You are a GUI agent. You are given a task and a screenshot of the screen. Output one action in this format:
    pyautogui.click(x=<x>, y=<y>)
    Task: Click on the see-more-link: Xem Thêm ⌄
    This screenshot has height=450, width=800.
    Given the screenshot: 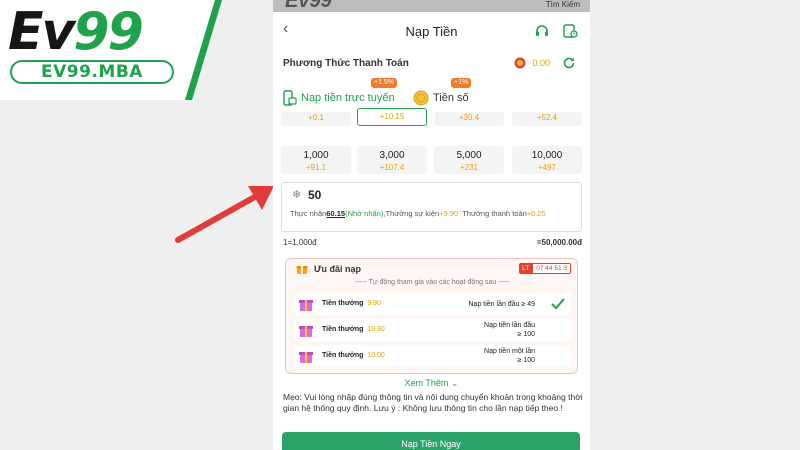 What is the action you would take?
    pyautogui.click(x=431, y=383)
    